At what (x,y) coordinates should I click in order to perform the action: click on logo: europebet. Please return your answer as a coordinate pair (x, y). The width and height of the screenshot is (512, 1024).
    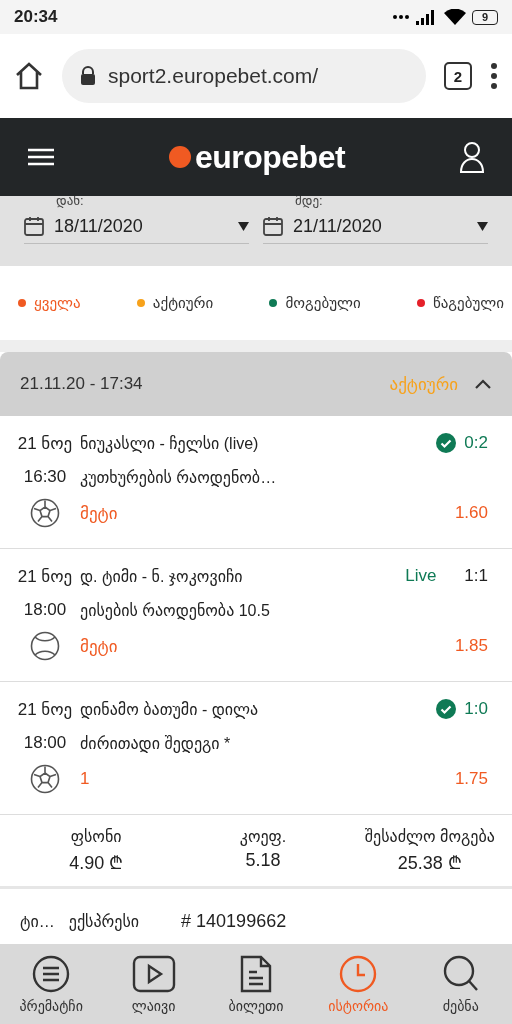
    Looking at the image, I should click on (270, 157).